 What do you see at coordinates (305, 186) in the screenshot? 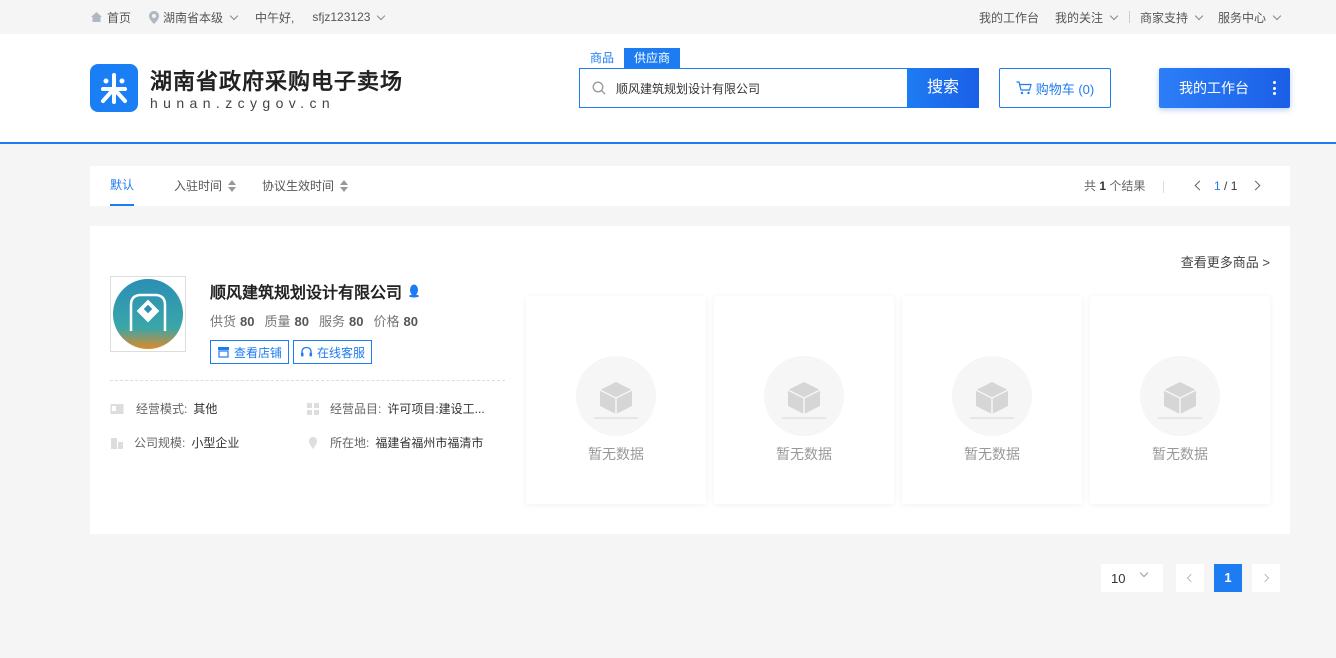
I see `sort-agreement-time: 协议生效时间` at bounding box center [305, 186].